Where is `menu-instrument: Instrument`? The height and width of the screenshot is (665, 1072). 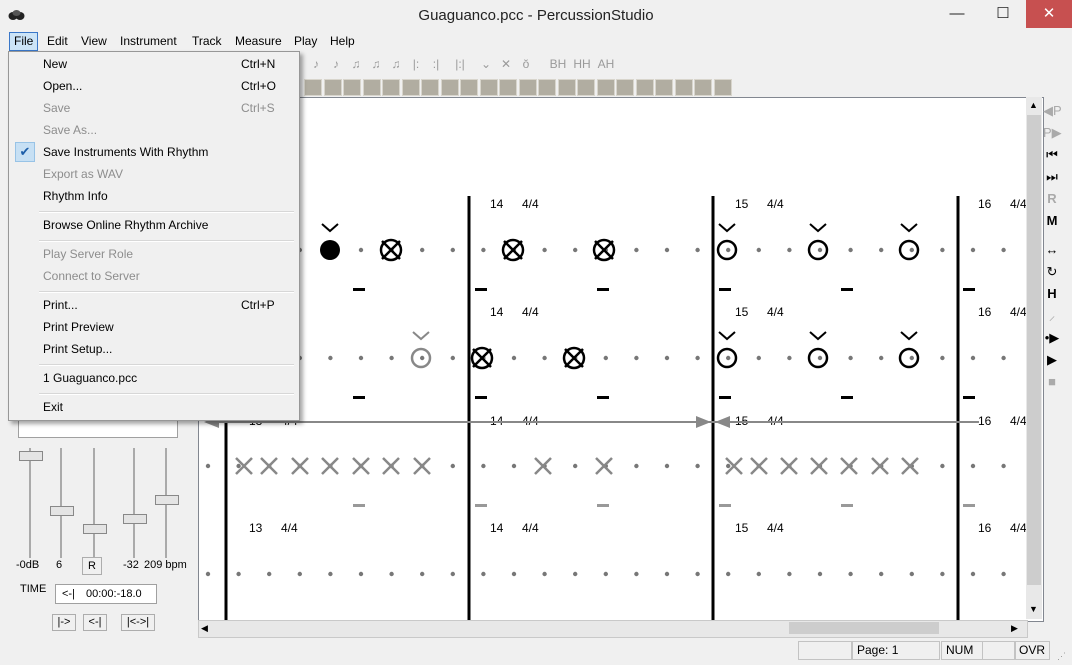 menu-instrument: Instrument is located at coordinates (148, 41).